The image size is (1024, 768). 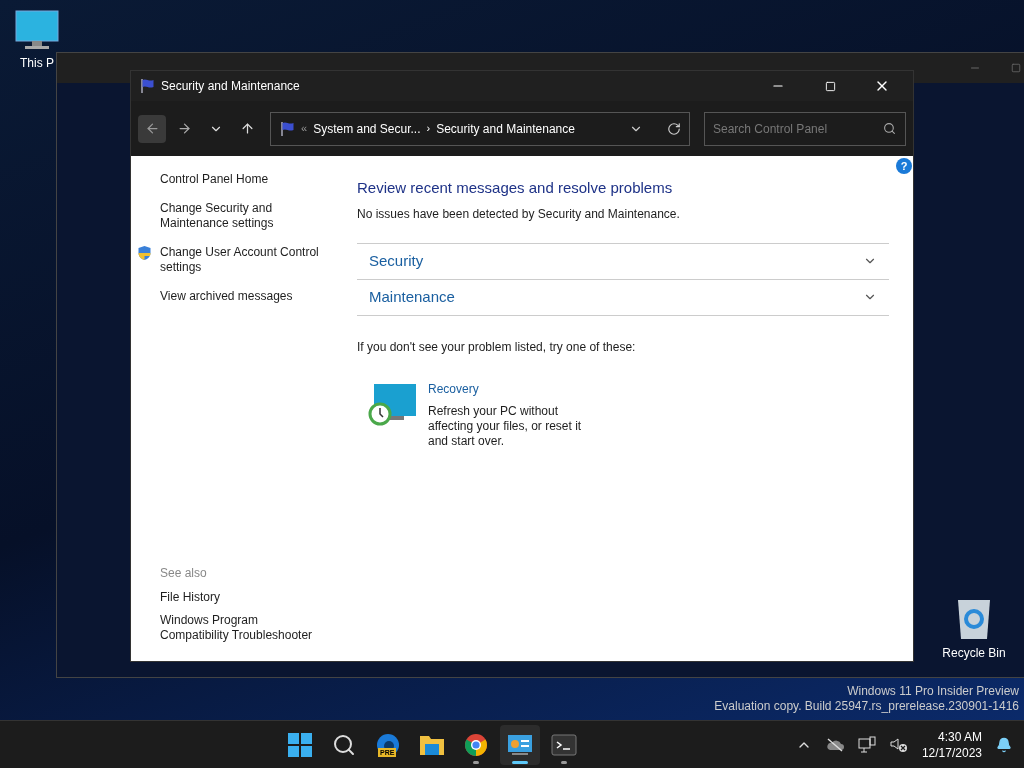 What do you see at coordinates (184, 128) in the screenshot?
I see `forward-arrow-icon` at bounding box center [184, 128].